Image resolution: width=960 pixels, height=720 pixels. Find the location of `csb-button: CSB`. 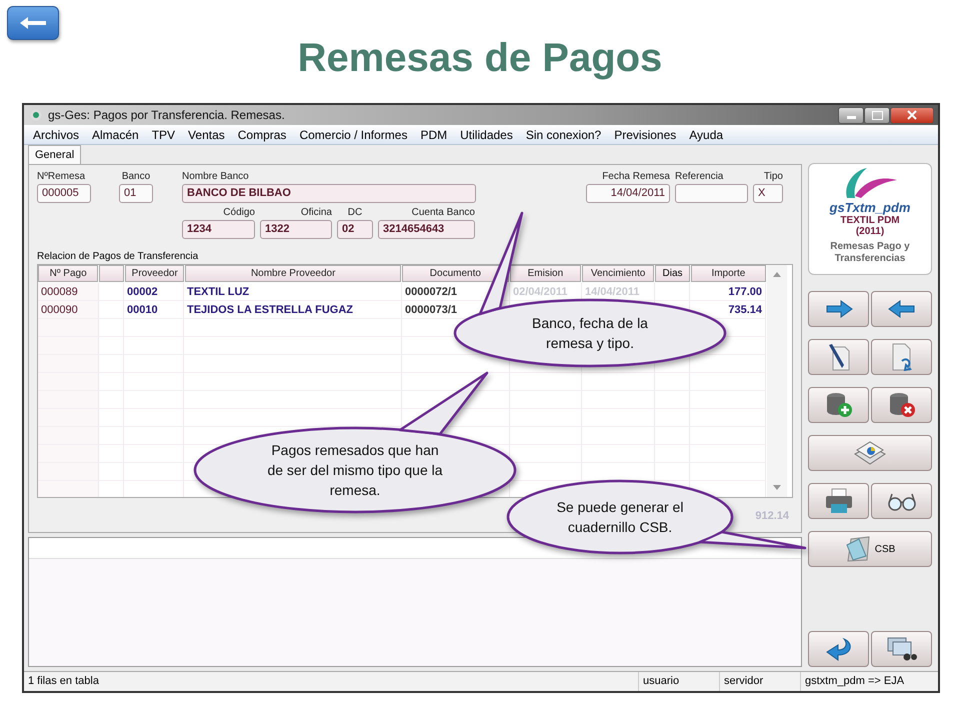

csb-button: CSB is located at coordinates (870, 549).